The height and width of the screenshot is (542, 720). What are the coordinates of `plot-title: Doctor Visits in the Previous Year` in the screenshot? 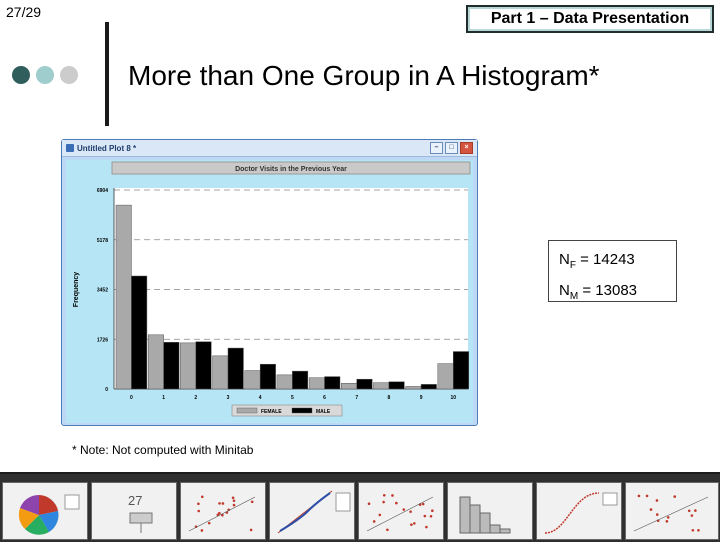 It's located at (291, 169).